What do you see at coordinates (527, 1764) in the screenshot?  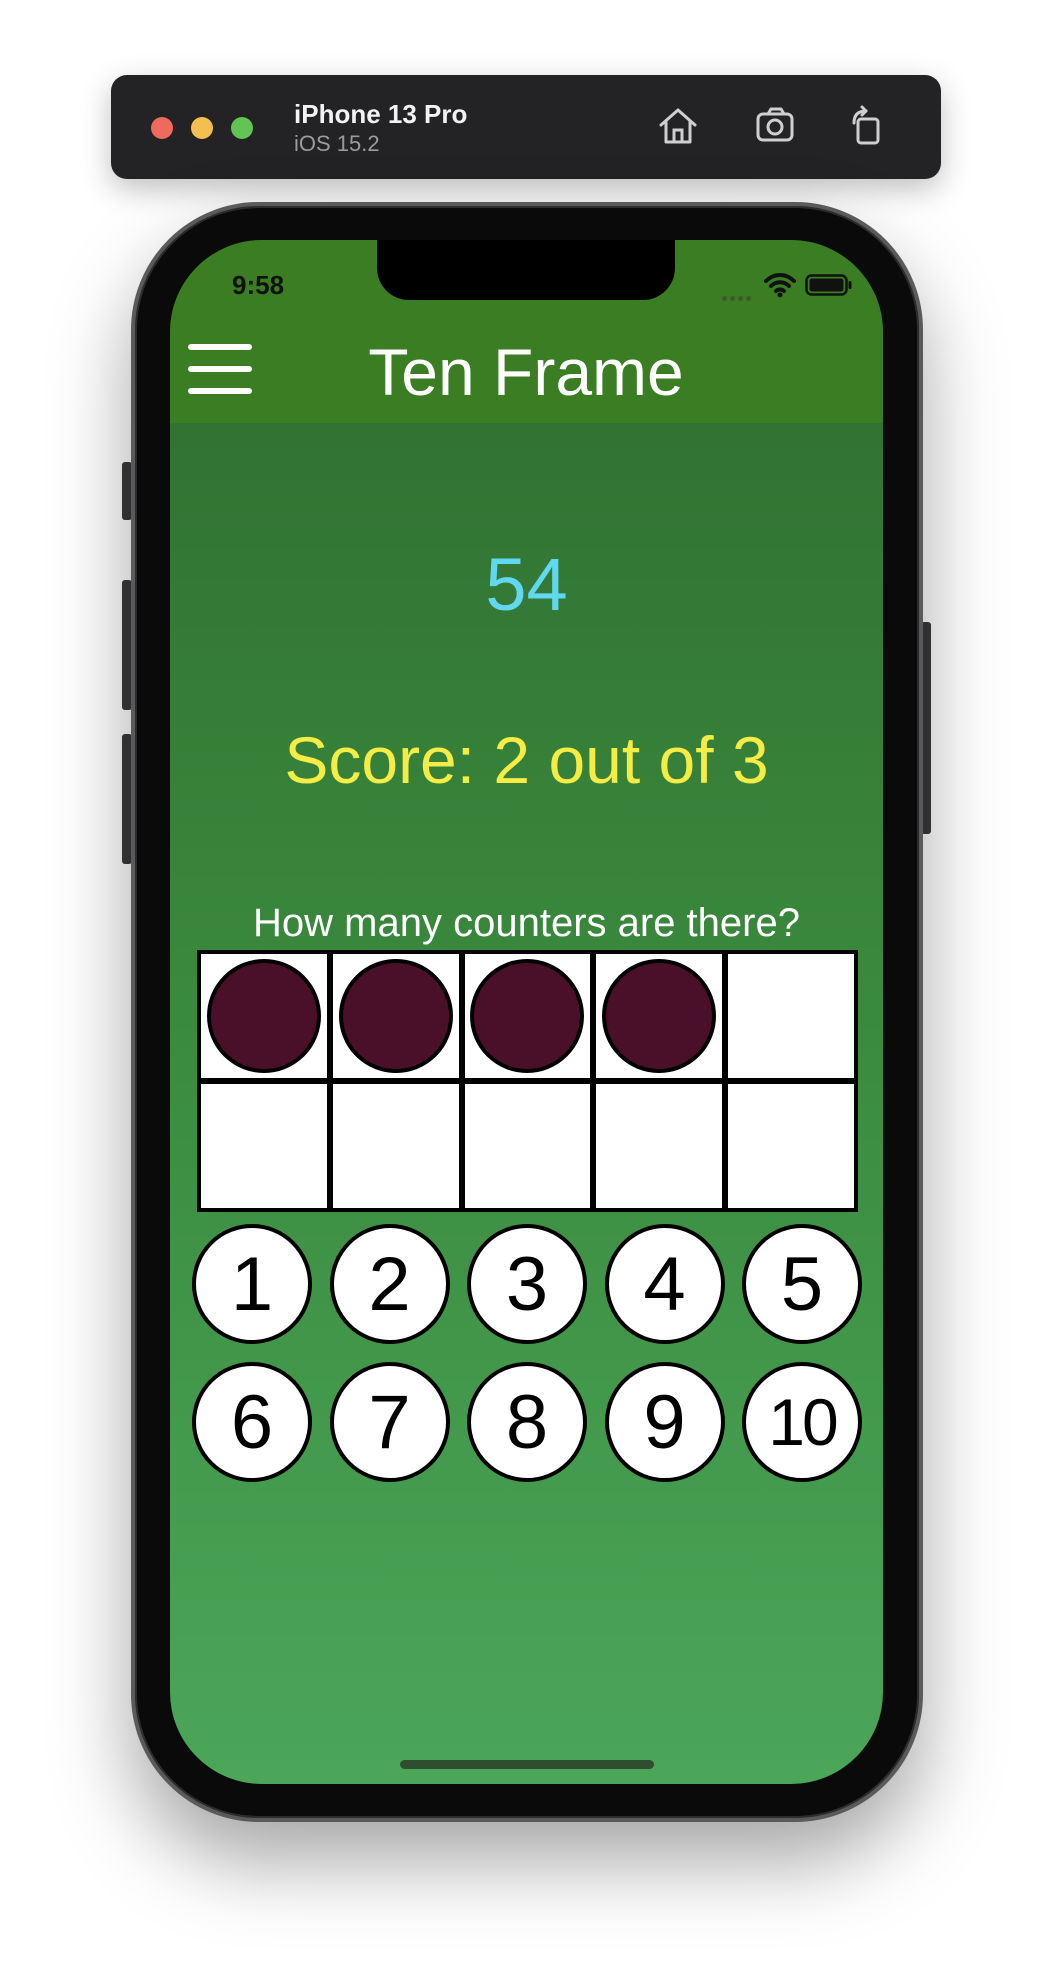 I see `home-indicator` at bounding box center [527, 1764].